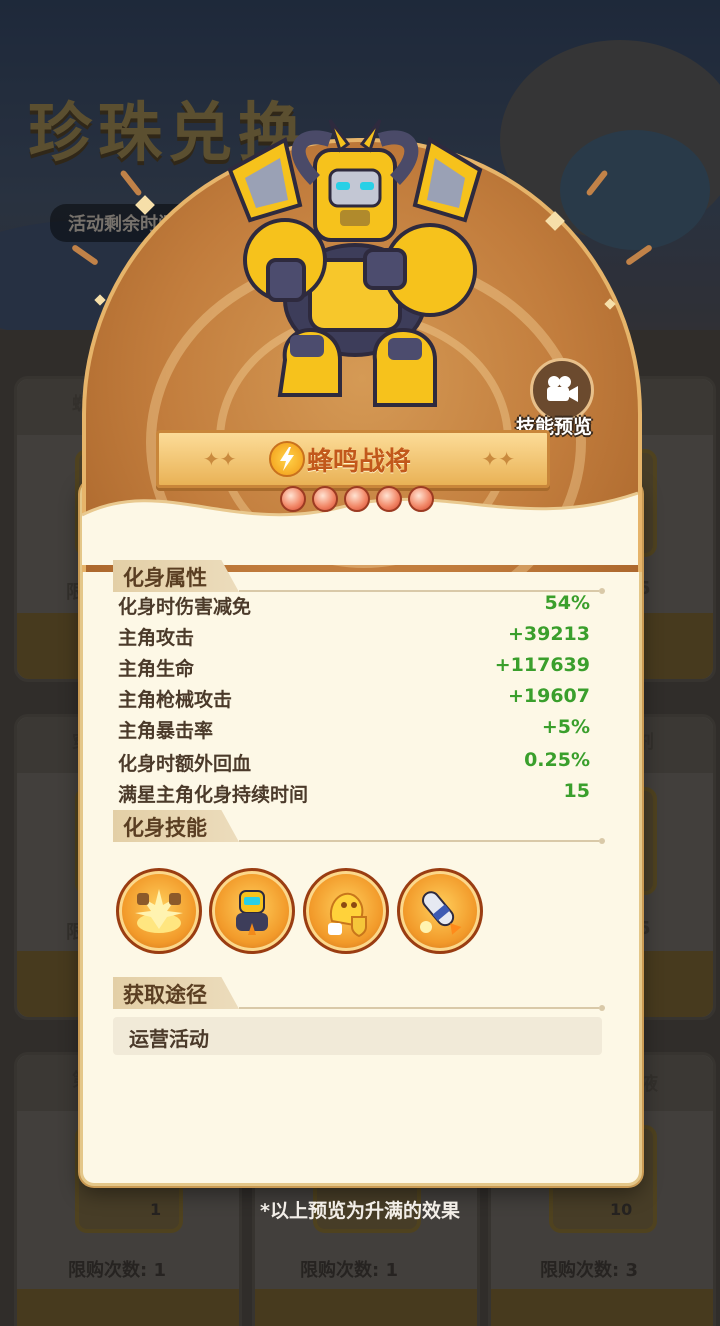 The width and height of the screenshot is (720, 1326). Describe the element at coordinates (354, 795) in the screenshot. I see `attribute-row: 满星主角化身持续时间 15` at that location.